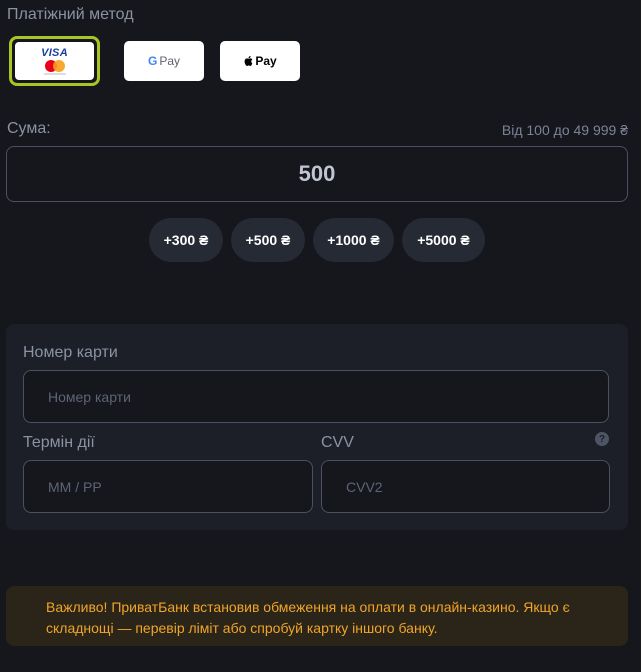  Describe the element at coordinates (54, 52) in the screenshot. I see `visa-logo: VISA` at that location.